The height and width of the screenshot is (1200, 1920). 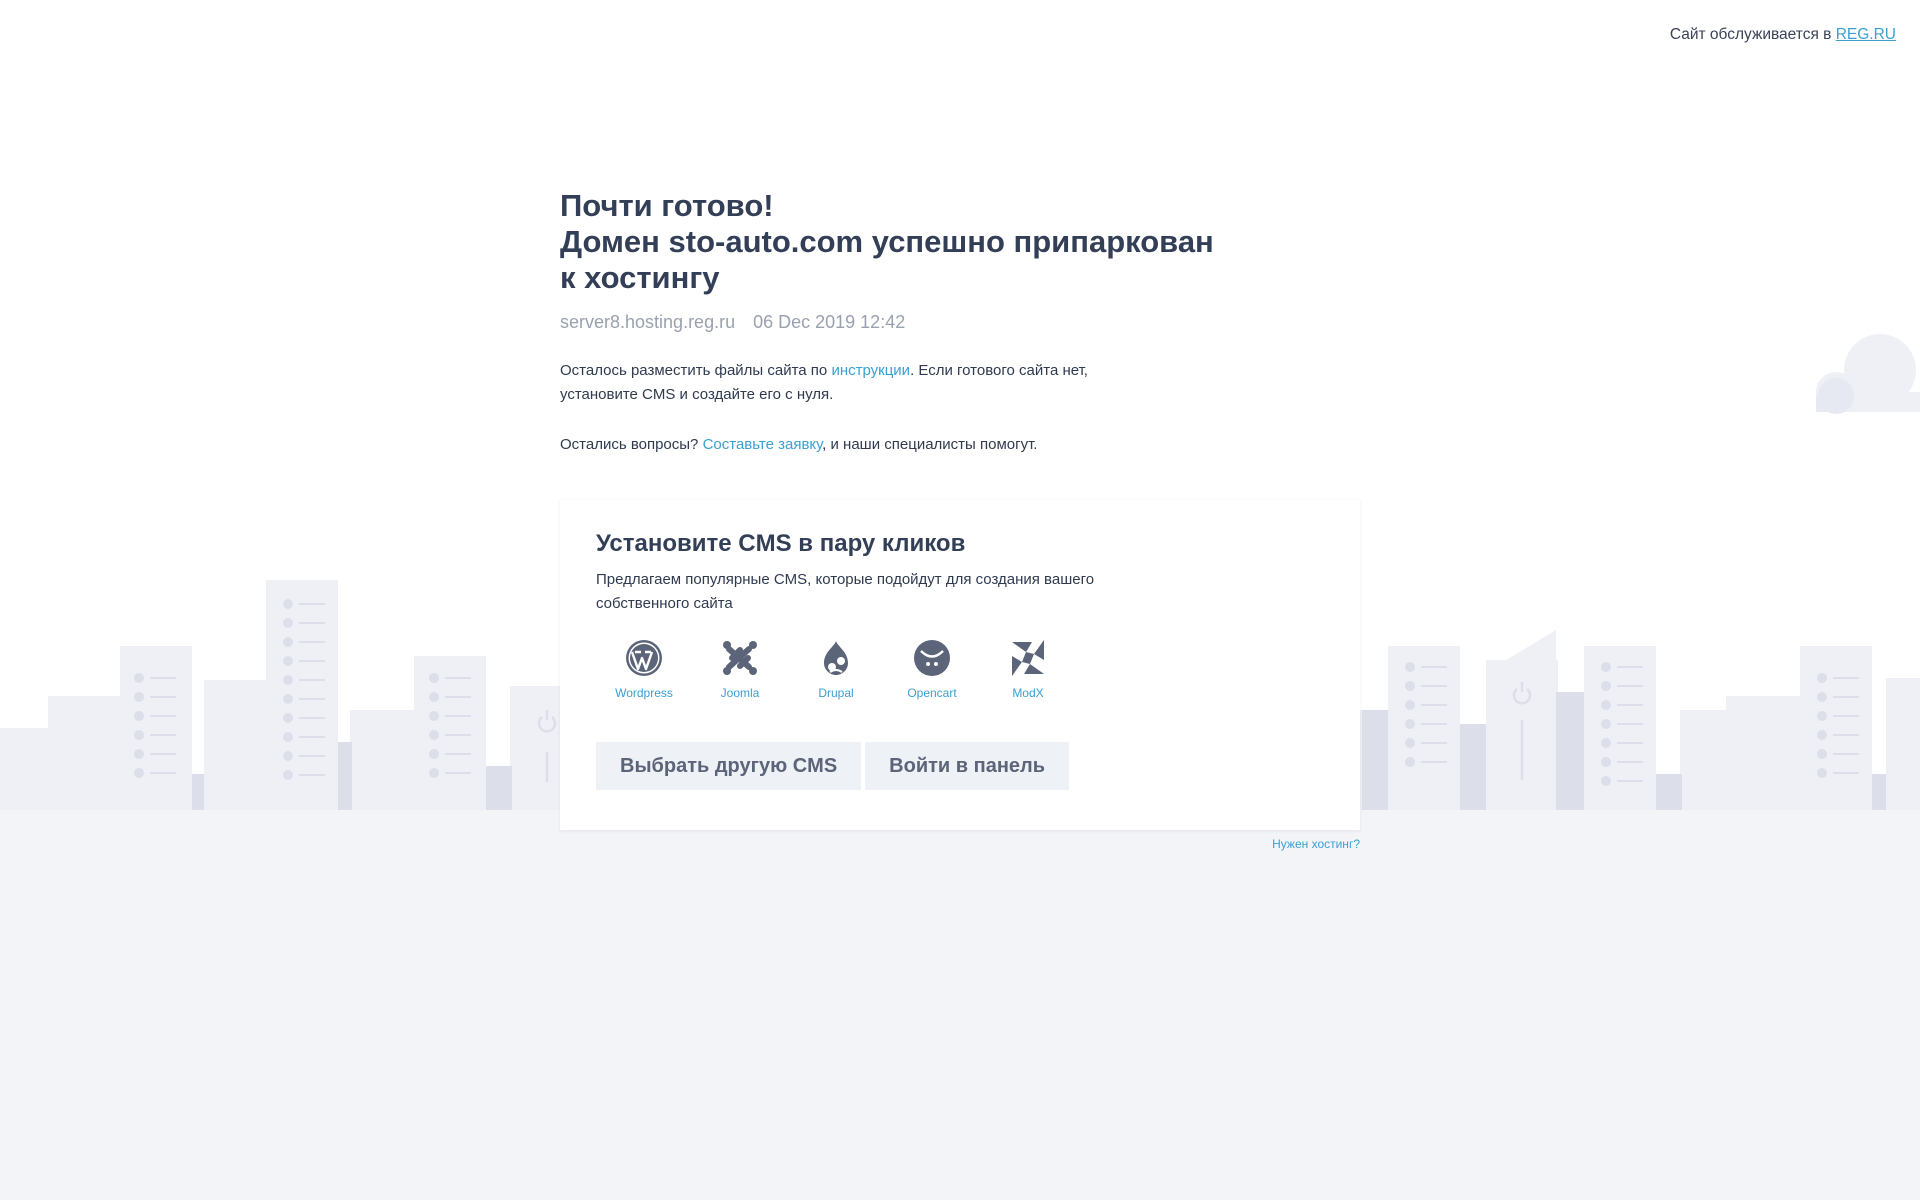 I want to click on cms-item-opencart: Opencart, so click(x=932, y=669).